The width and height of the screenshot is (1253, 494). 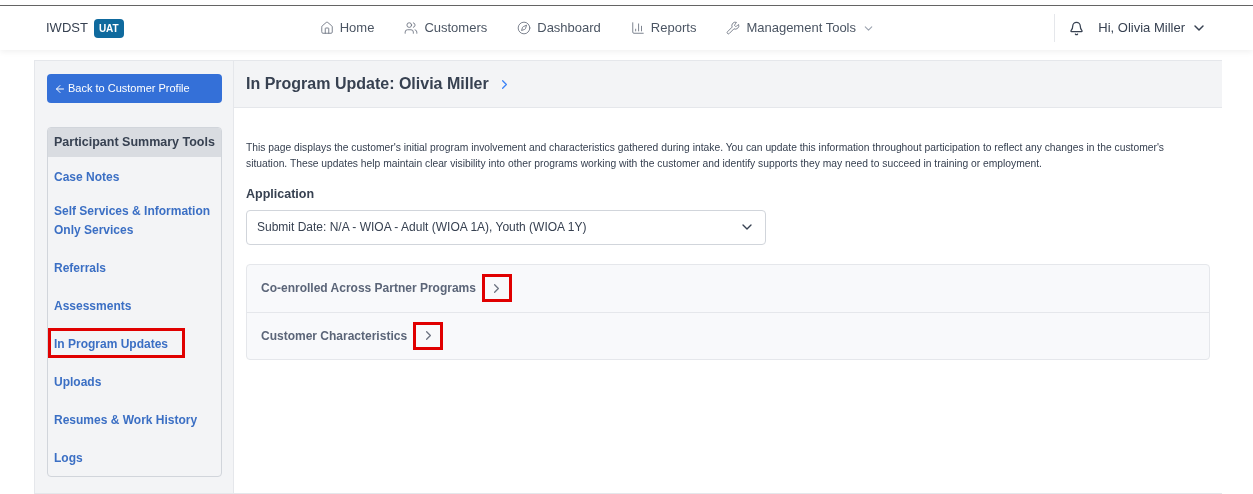 I want to click on page-description: This page displays the customer's initial program involvement and characteristics gathered during intake. You can update this information throughout participation to reflect any changes in the customer's situation. These updates help maintain clear visibility into other programs working with the customer and identify supports they may need to succeed in training or employment., so click(x=705, y=156).